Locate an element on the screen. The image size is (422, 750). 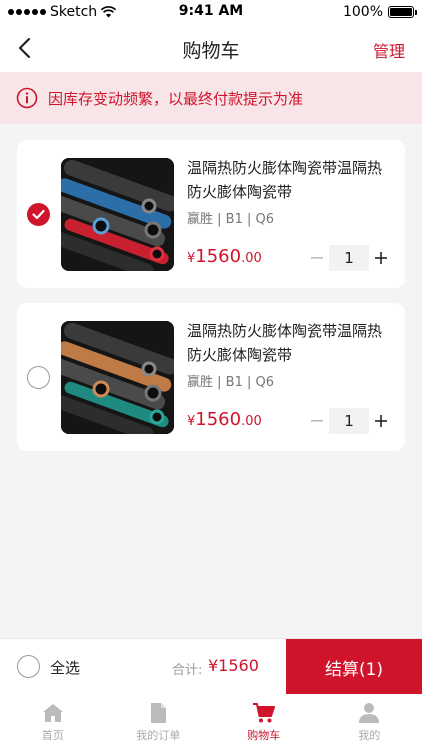
tab-orders: 我的订单 is located at coordinates (159, 722).